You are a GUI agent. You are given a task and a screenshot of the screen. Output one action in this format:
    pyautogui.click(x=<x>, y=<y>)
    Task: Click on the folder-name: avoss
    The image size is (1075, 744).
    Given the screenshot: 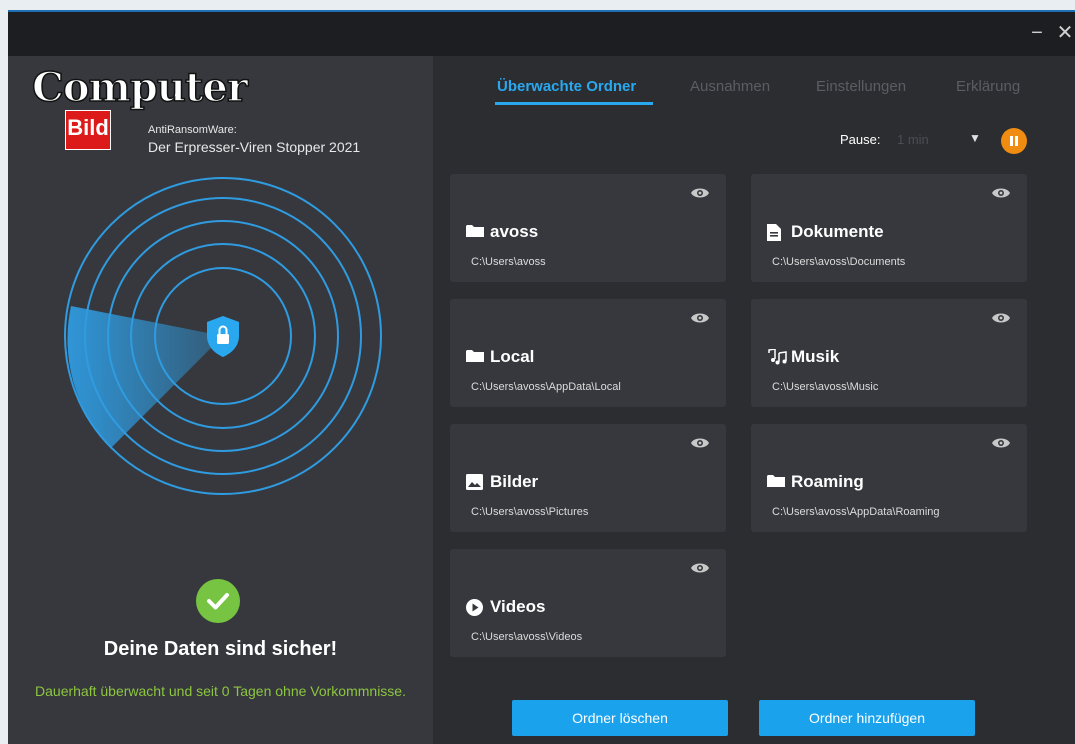 What is the action you would take?
    pyautogui.click(x=514, y=231)
    